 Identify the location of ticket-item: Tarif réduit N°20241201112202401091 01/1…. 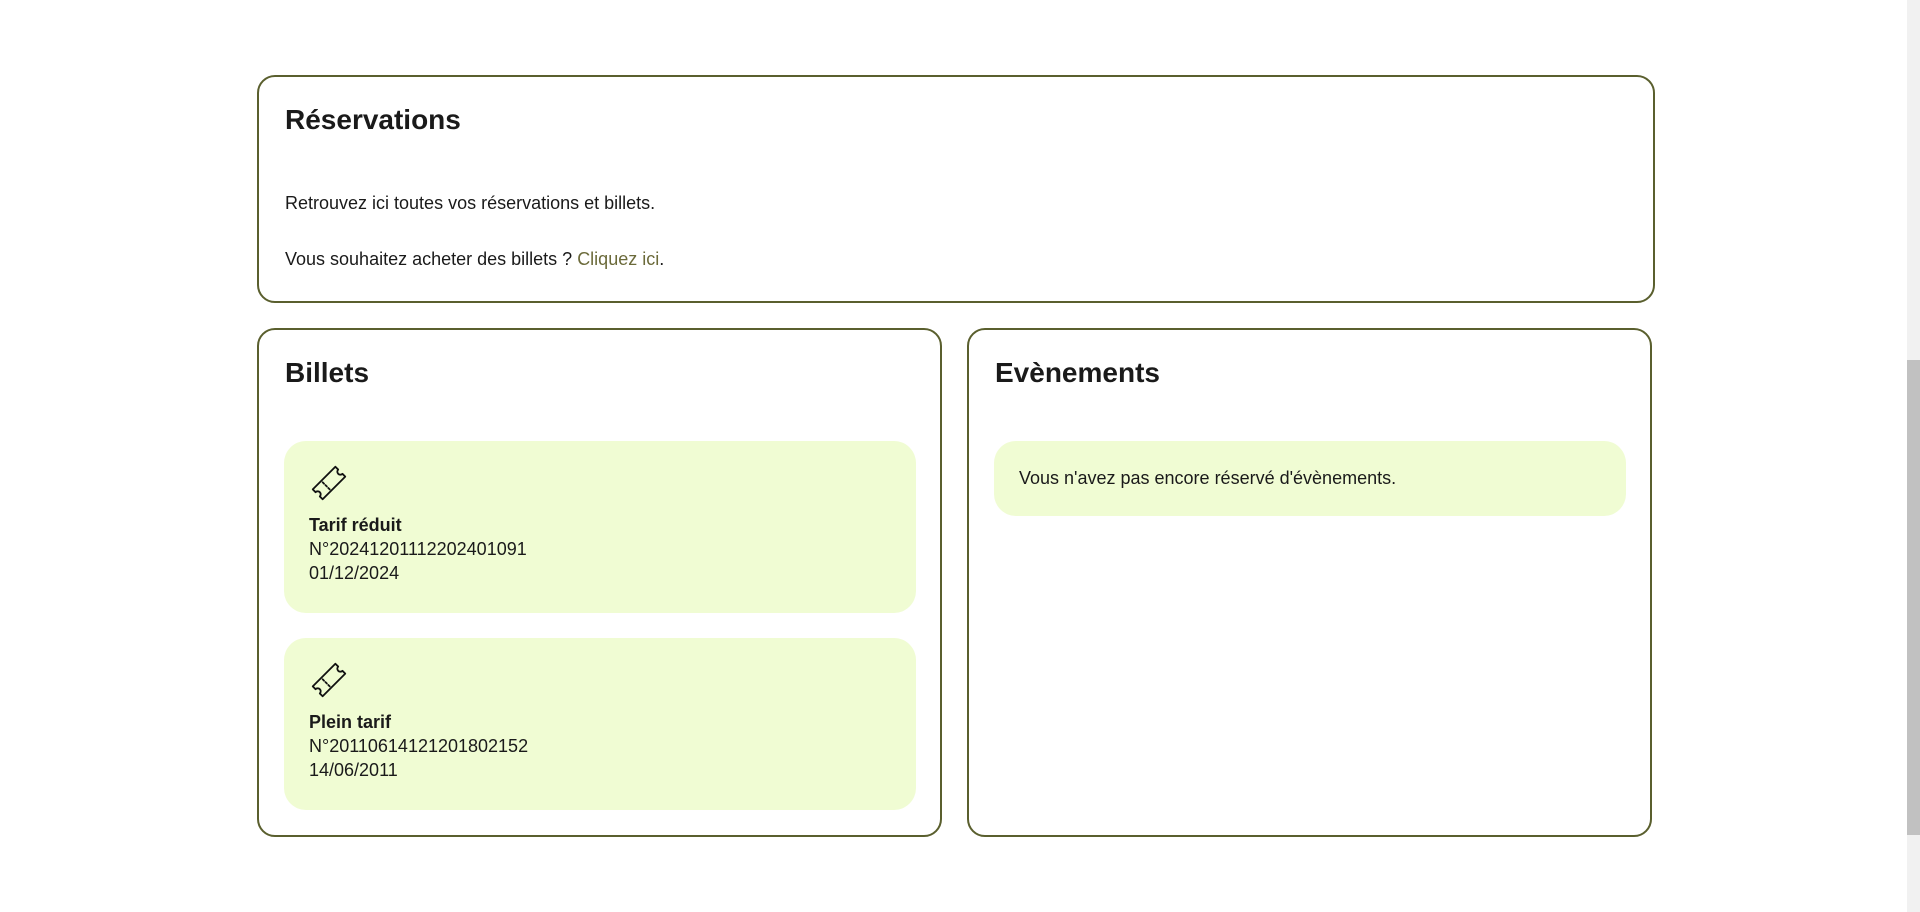
(600, 527).